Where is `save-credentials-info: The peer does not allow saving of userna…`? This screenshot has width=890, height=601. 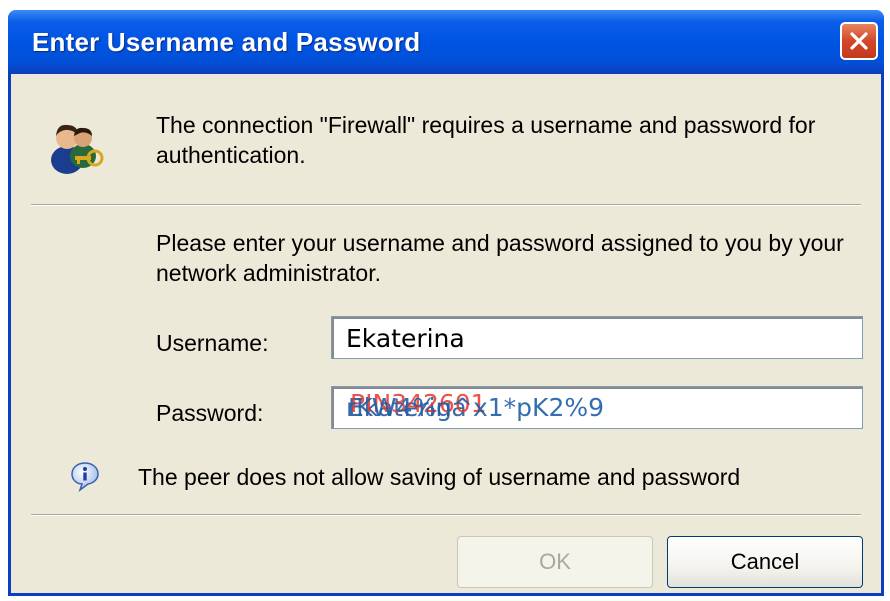 save-credentials-info: The peer does not allow saving of userna… is located at coordinates (439, 477).